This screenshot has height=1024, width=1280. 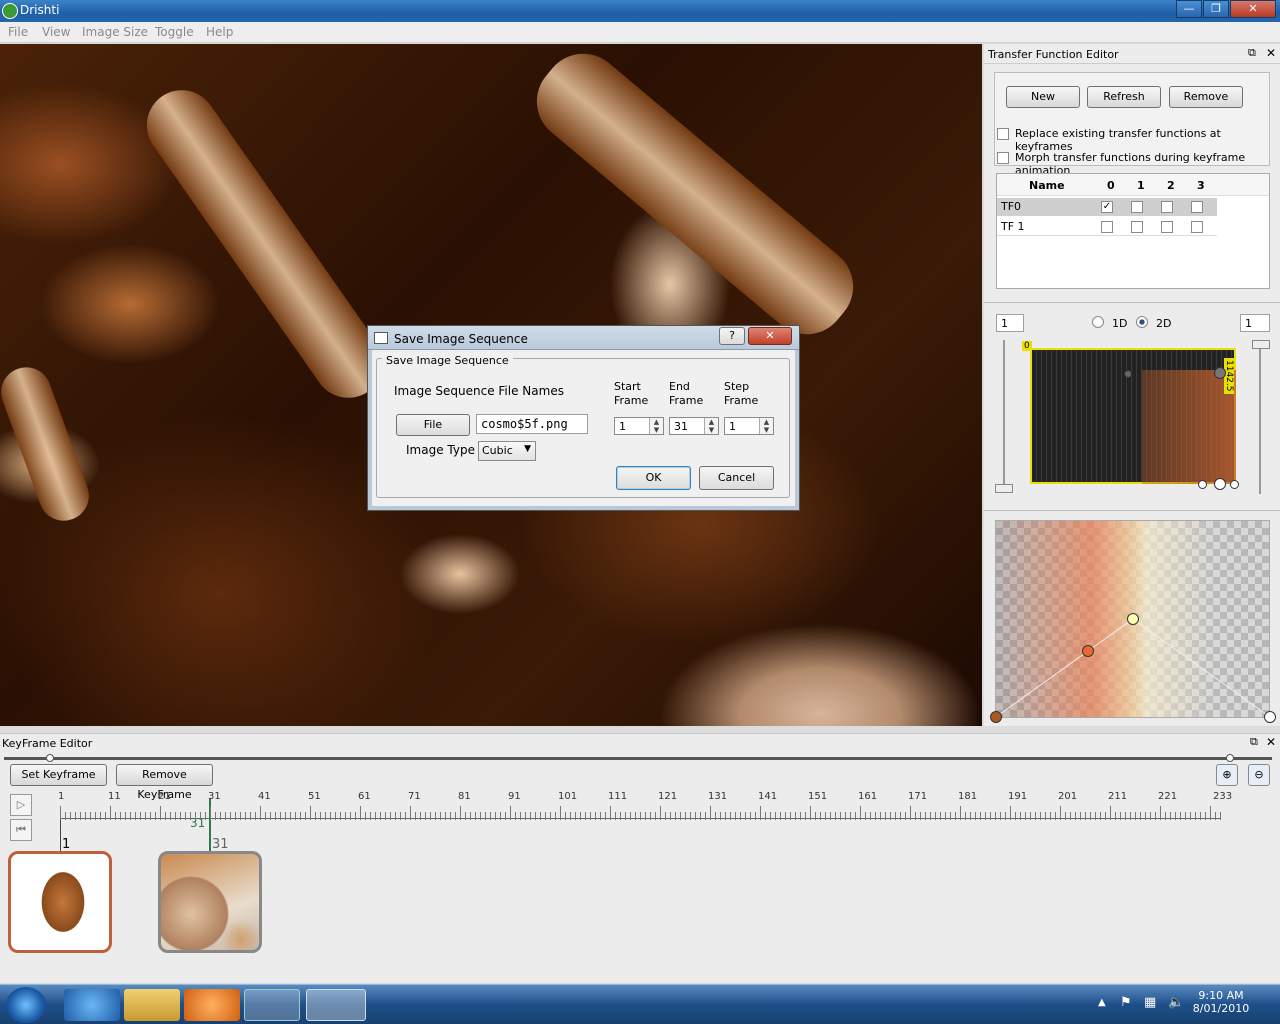 I want to click on window-icon, so click(x=381, y=338).